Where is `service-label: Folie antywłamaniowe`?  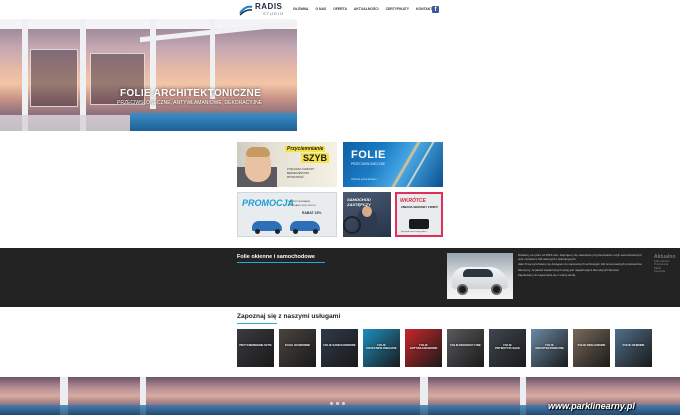
service-label: Folie antywłamaniowe is located at coordinates (423, 347).